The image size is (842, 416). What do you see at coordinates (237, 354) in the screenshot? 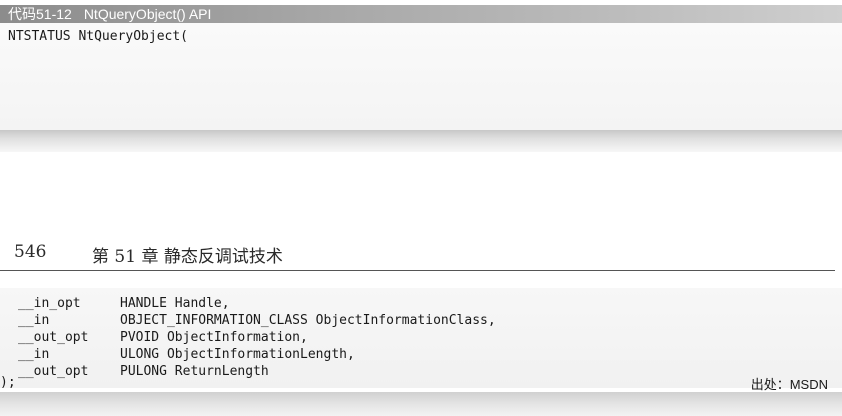
I see `param-declaration: ULONG ObjectInformationLength,` at bounding box center [237, 354].